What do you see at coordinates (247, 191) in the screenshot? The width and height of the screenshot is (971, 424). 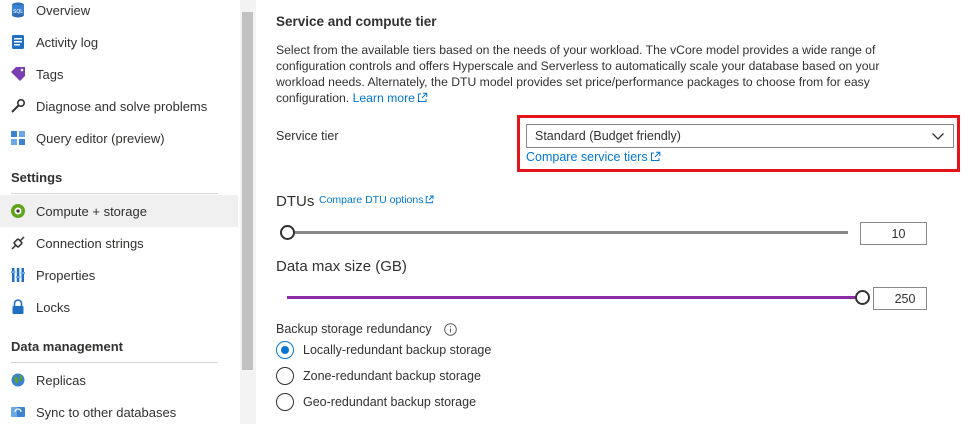 I see `sidebar-scrollbar-thumb` at bounding box center [247, 191].